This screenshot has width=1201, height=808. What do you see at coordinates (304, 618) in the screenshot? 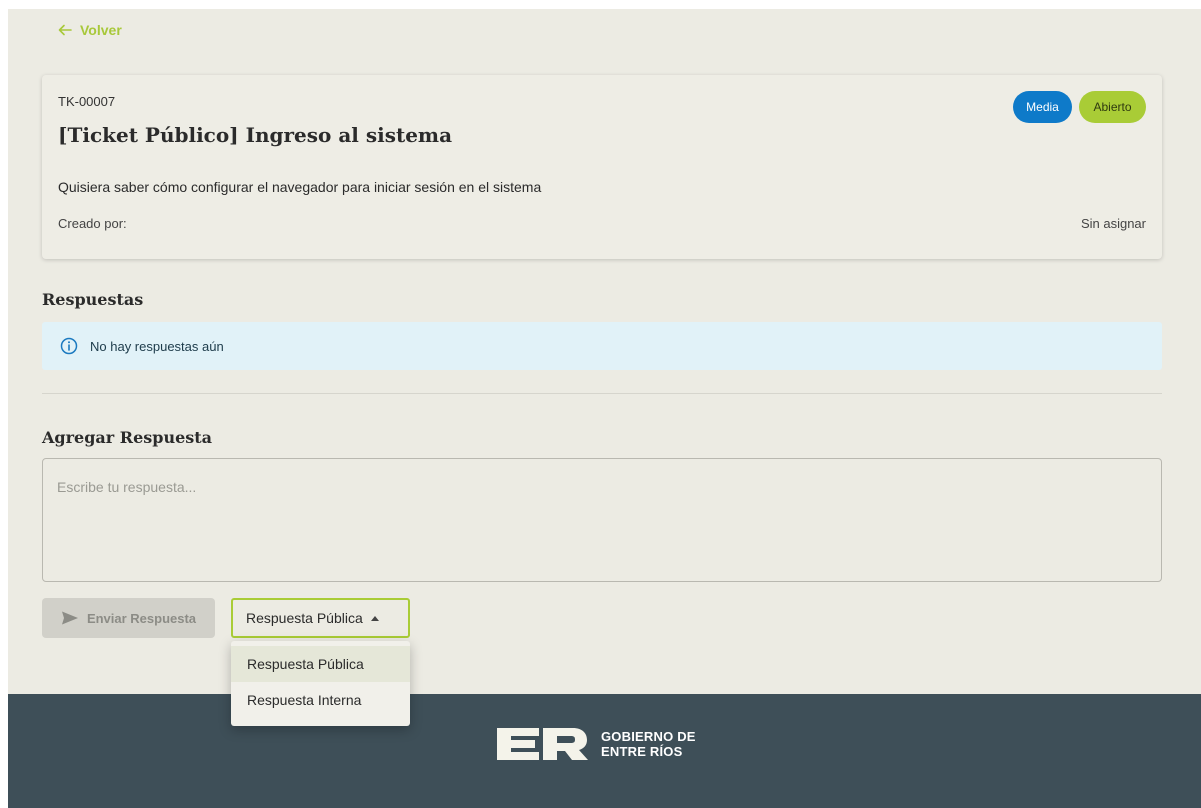
I see `response-type-value: Respuesta Pública` at bounding box center [304, 618].